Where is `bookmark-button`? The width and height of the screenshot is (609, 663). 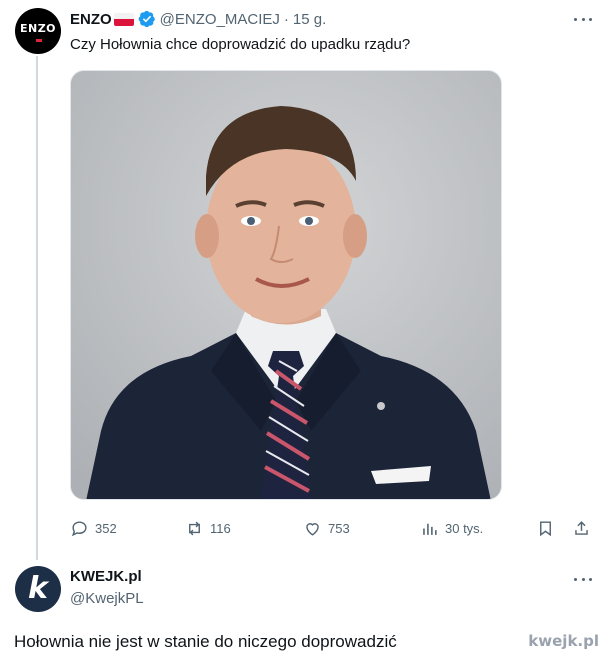 bookmark-button is located at coordinates (548, 528).